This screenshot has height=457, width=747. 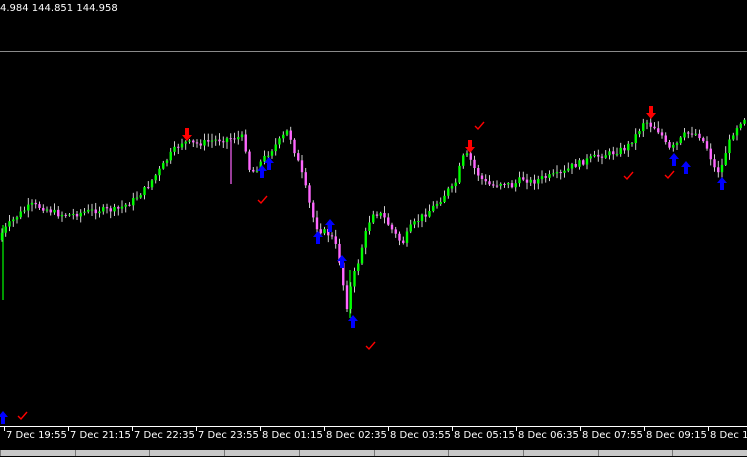 What do you see at coordinates (373, 453) in the screenshot?
I see `chart-tab-strip` at bounding box center [373, 453].